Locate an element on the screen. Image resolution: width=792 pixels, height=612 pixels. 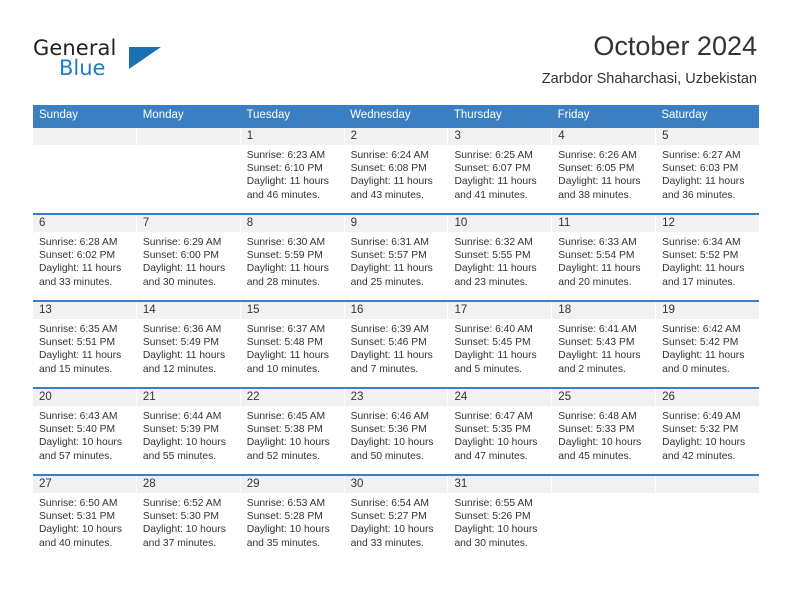
day-number: 29 is located at coordinates (292, 484).